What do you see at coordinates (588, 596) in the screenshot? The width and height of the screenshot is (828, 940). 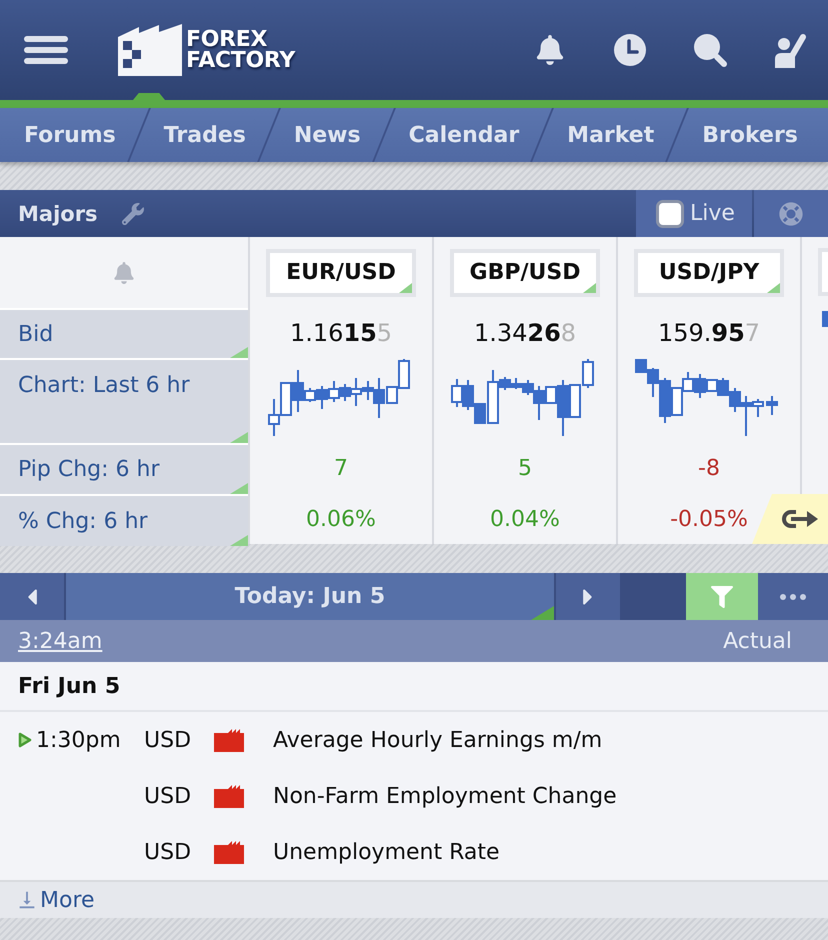 I see `next-day-button` at bounding box center [588, 596].